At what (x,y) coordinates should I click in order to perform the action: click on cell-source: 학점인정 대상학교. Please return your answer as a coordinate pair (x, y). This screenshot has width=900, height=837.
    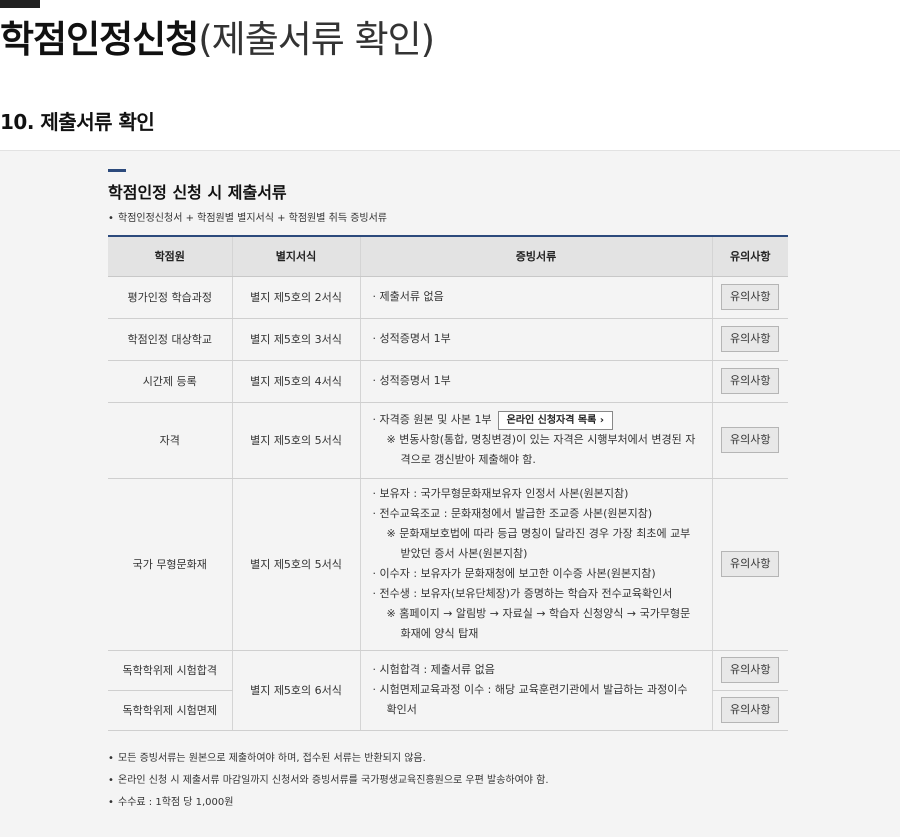
    Looking at the image, I should click on (170, 339).